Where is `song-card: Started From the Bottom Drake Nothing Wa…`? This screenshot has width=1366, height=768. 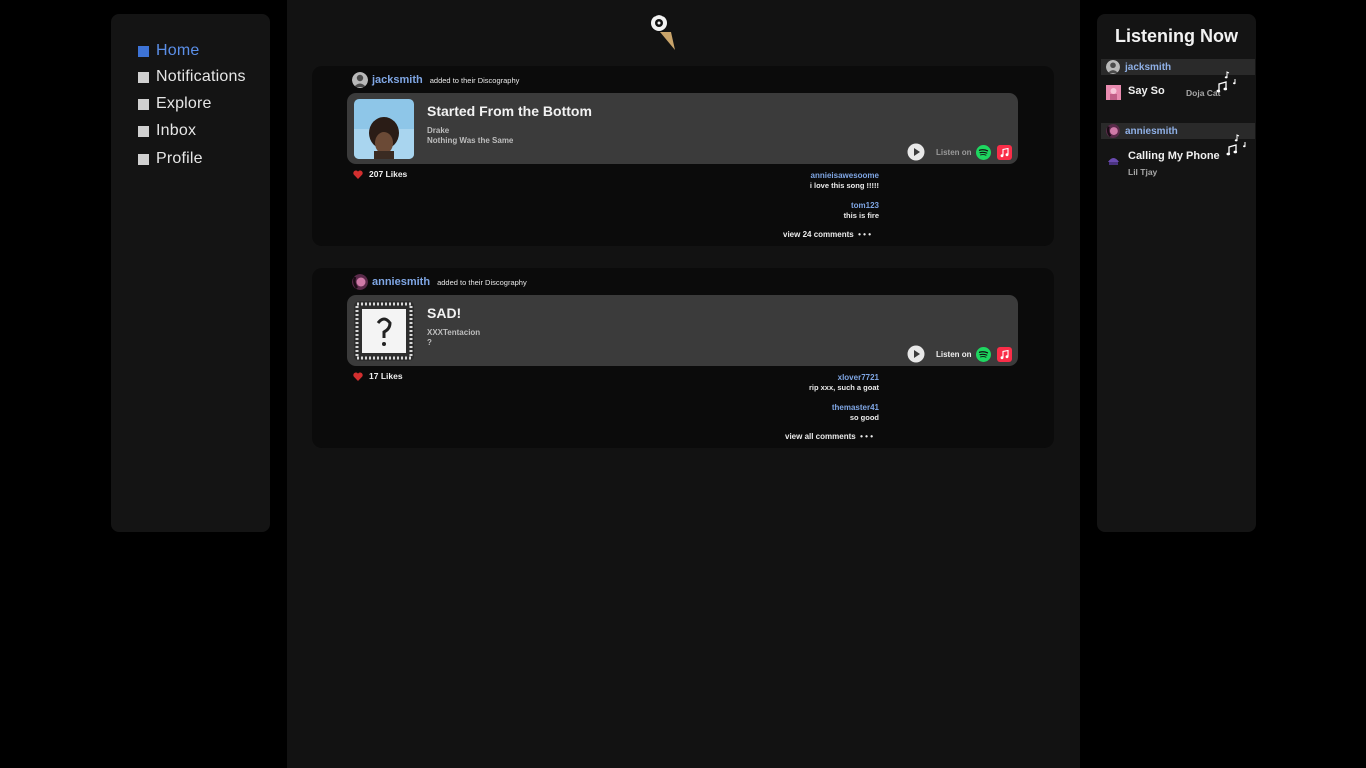
song-card: Started From the Bottom Drake Nothing Wa… is located at coordinates (682, 128).